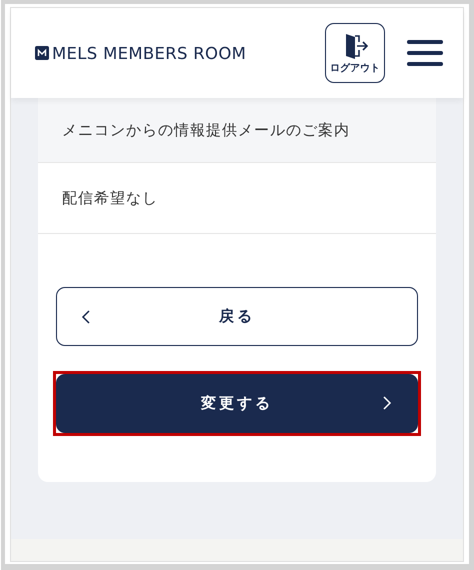 The image size is (474, 570). What do you see at coordinates (355, 53) in the screenshot?
I see `logout-button: ログアウト` at bounding box center [355, 53].